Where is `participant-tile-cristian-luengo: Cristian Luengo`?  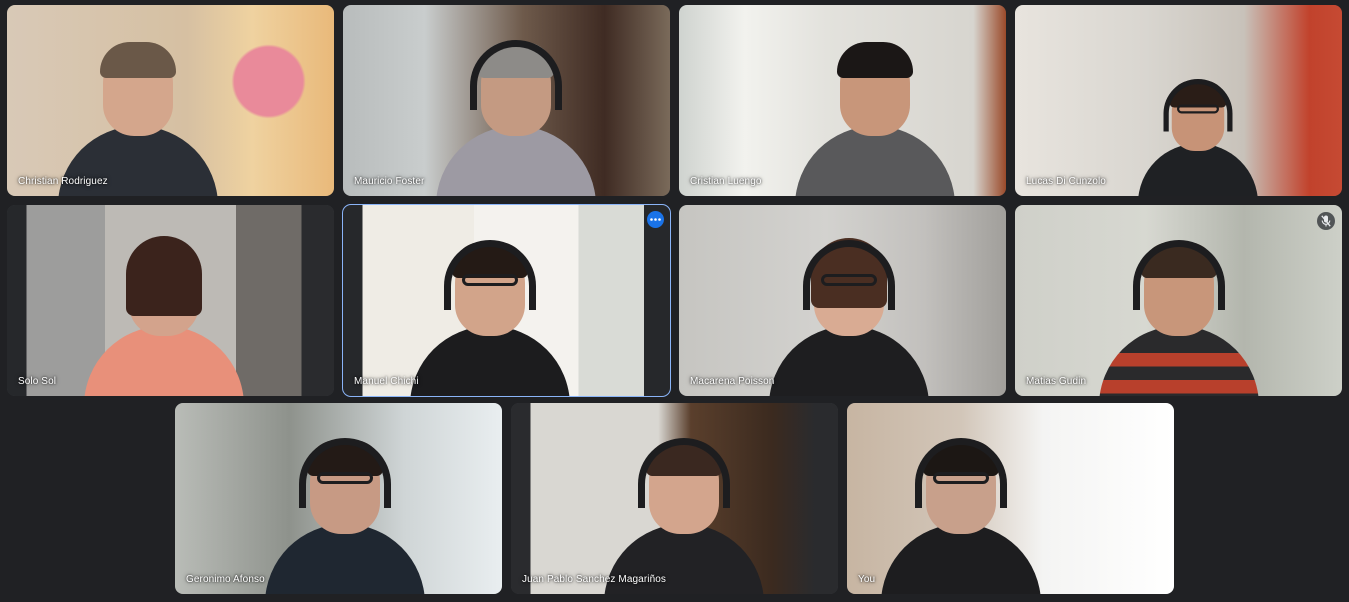
participant-tile-cristian-luengo: Cristian Luengo is located at coordinates (842, 100).